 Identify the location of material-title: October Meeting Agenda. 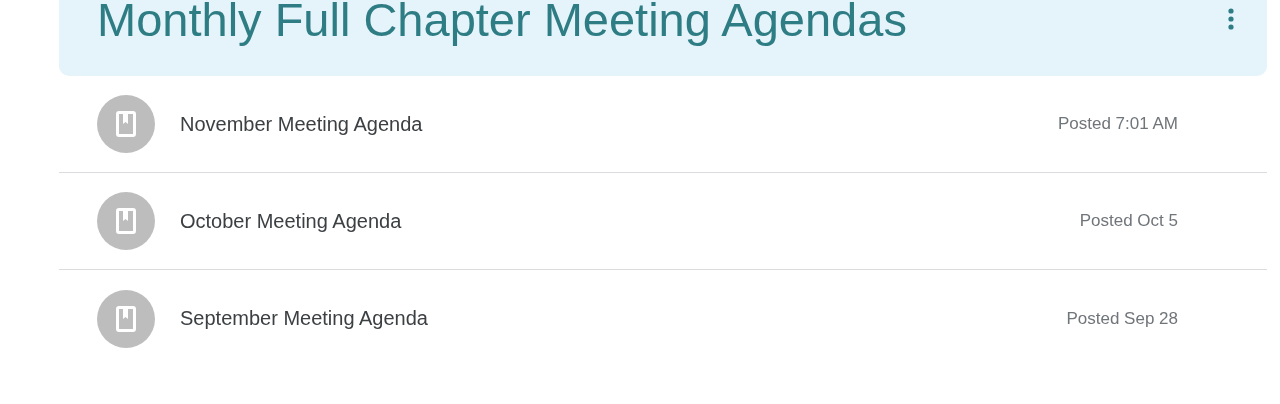
(291, 221).